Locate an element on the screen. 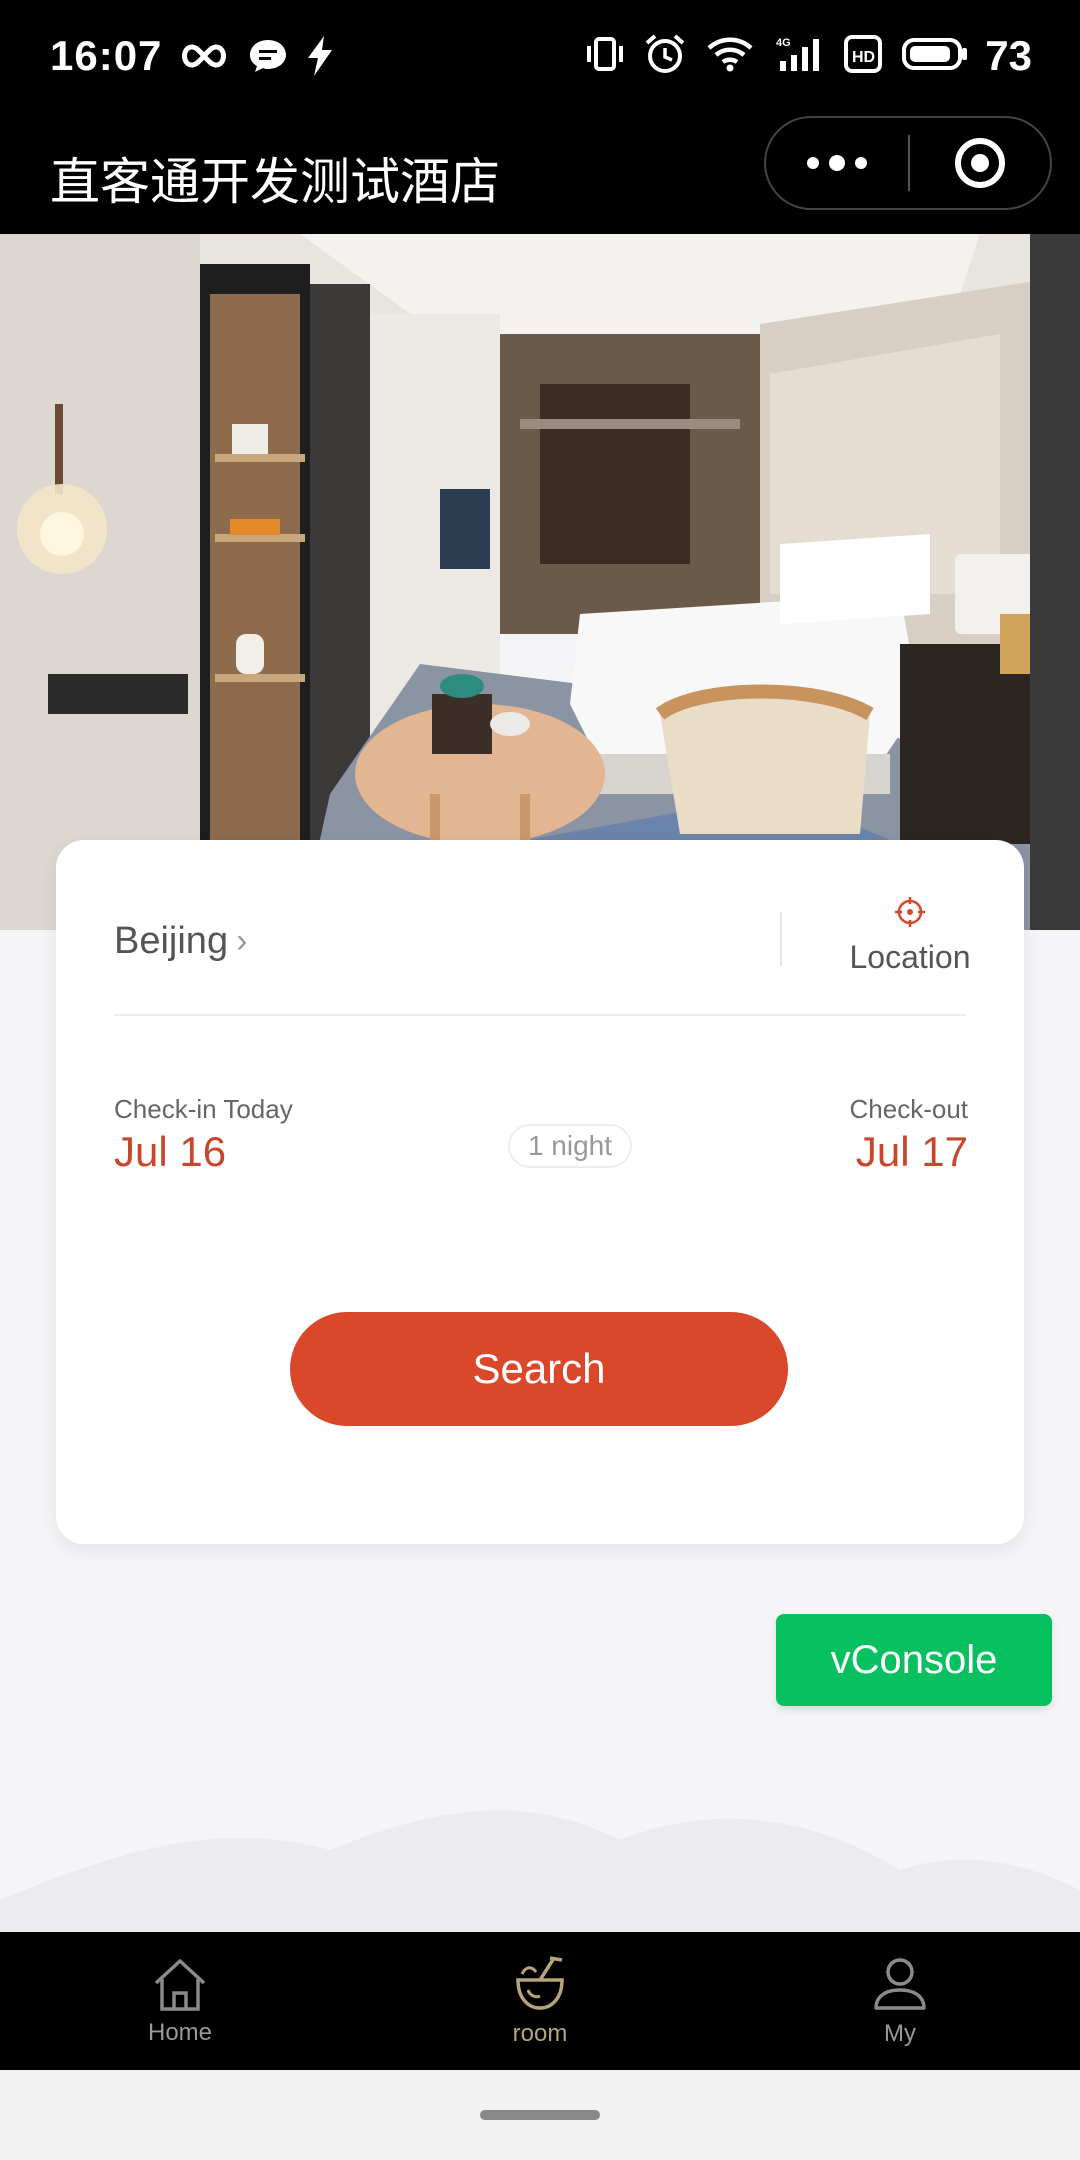 Image resolution: width=1080 pixels, height=2160 pixels. status-time: 16:07 is located at coordinates (106, 55).